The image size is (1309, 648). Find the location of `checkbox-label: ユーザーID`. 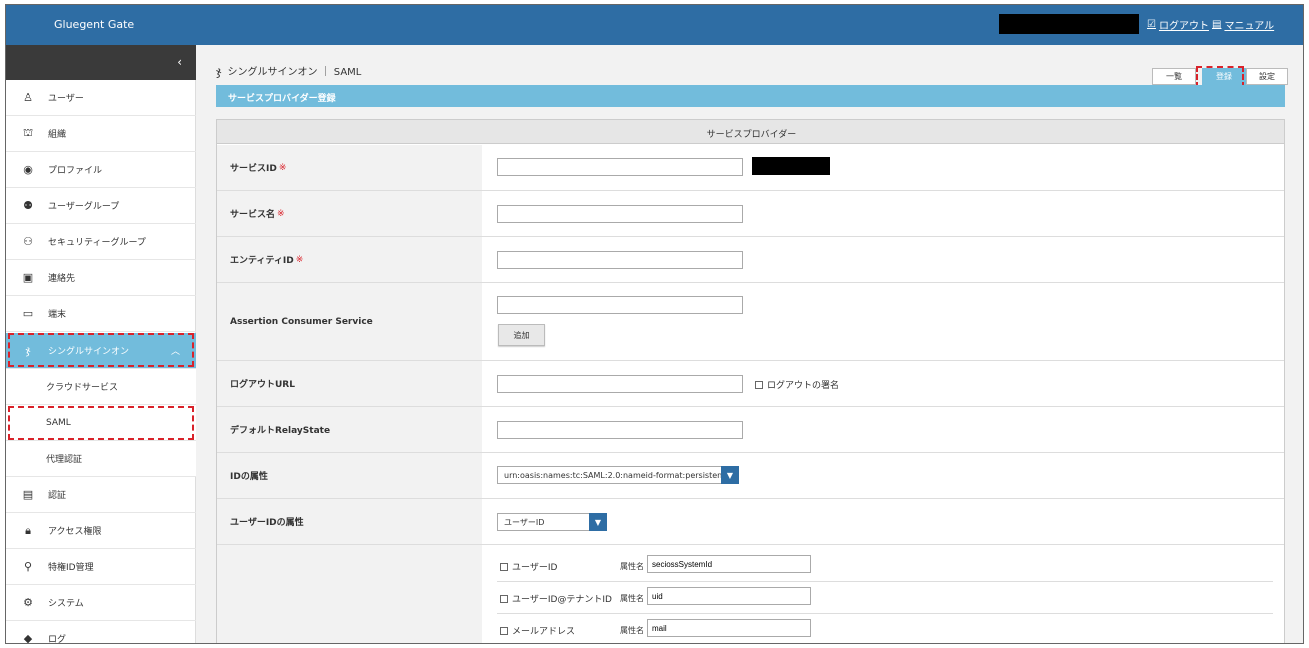

checkbox-label: ユーザーID is located at coordinates (535, 568).